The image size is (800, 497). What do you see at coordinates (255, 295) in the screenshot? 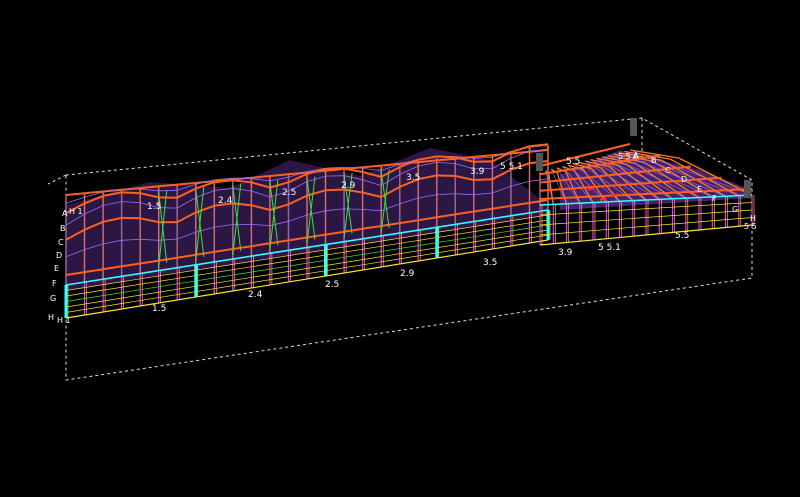
I see `bottom-axis-label: 2.4` at bounding box center [255, 295].